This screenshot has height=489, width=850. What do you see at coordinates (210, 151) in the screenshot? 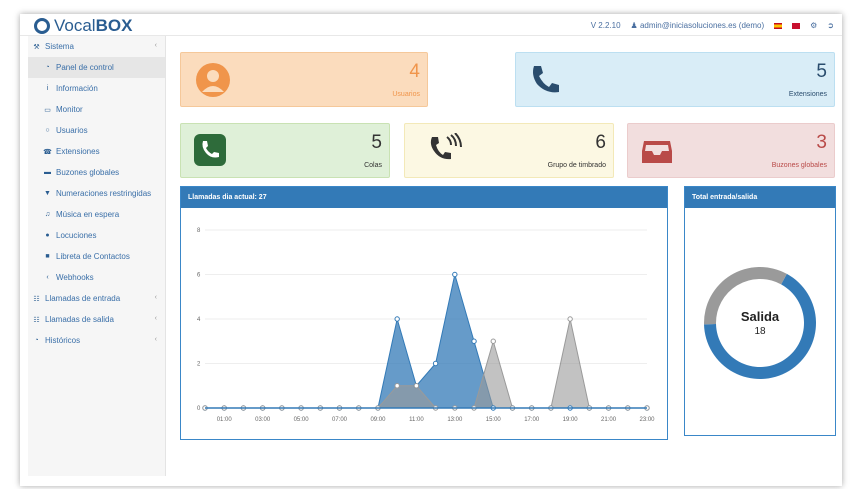
I see `phone-square-icon` at bounding box center [210, 151].